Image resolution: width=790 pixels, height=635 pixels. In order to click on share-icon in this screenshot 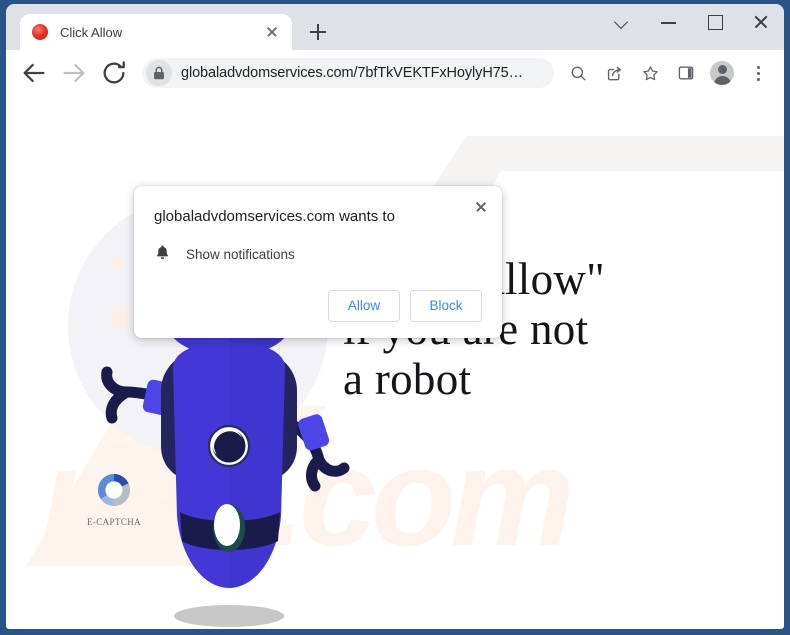, I will do `click(614, 73)`.